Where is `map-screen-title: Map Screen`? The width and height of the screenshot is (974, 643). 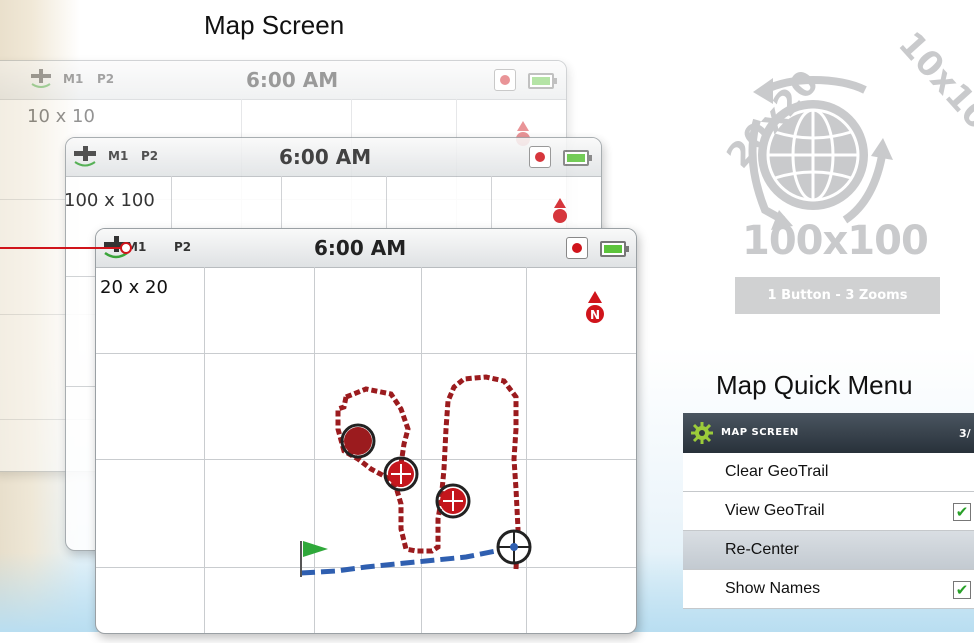 map-screen-title: Map Screen is located at coordinates (274, 25).